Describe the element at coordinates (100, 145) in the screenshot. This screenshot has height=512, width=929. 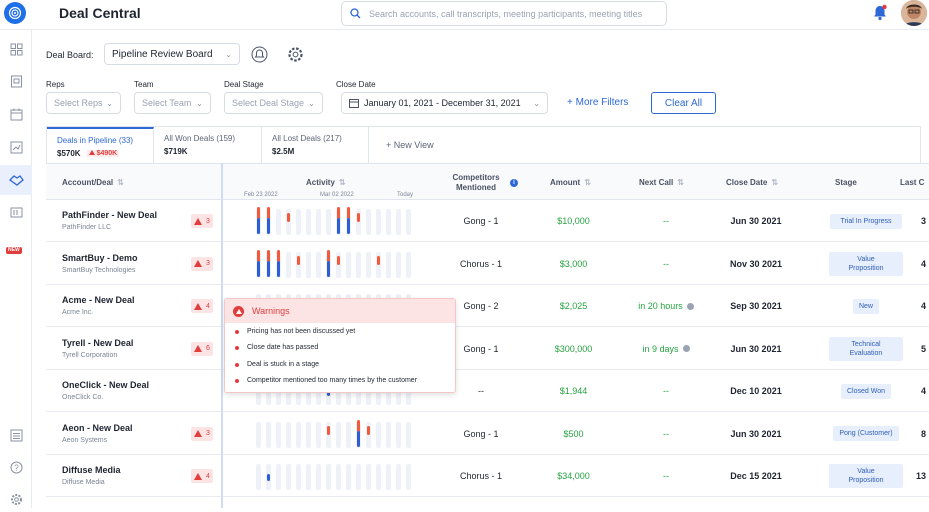
I see `tab-deals-in-pipeline: Deals in Pipeline (33) $570K $490K` at that location.